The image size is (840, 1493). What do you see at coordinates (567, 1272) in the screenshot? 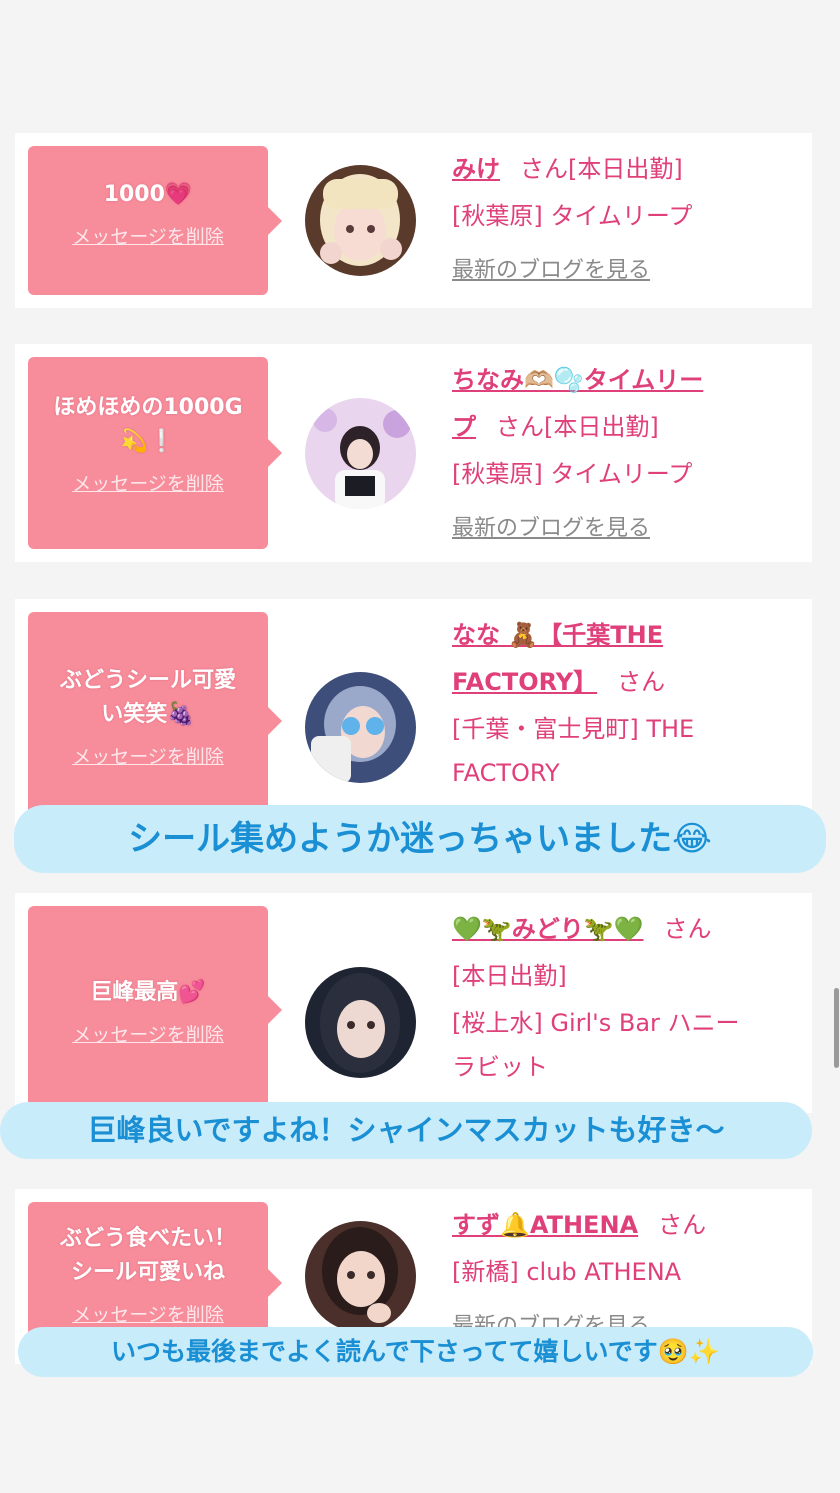
I see `shop-name: [新橋] club ATHENA` at bounding box center [567, 1272].